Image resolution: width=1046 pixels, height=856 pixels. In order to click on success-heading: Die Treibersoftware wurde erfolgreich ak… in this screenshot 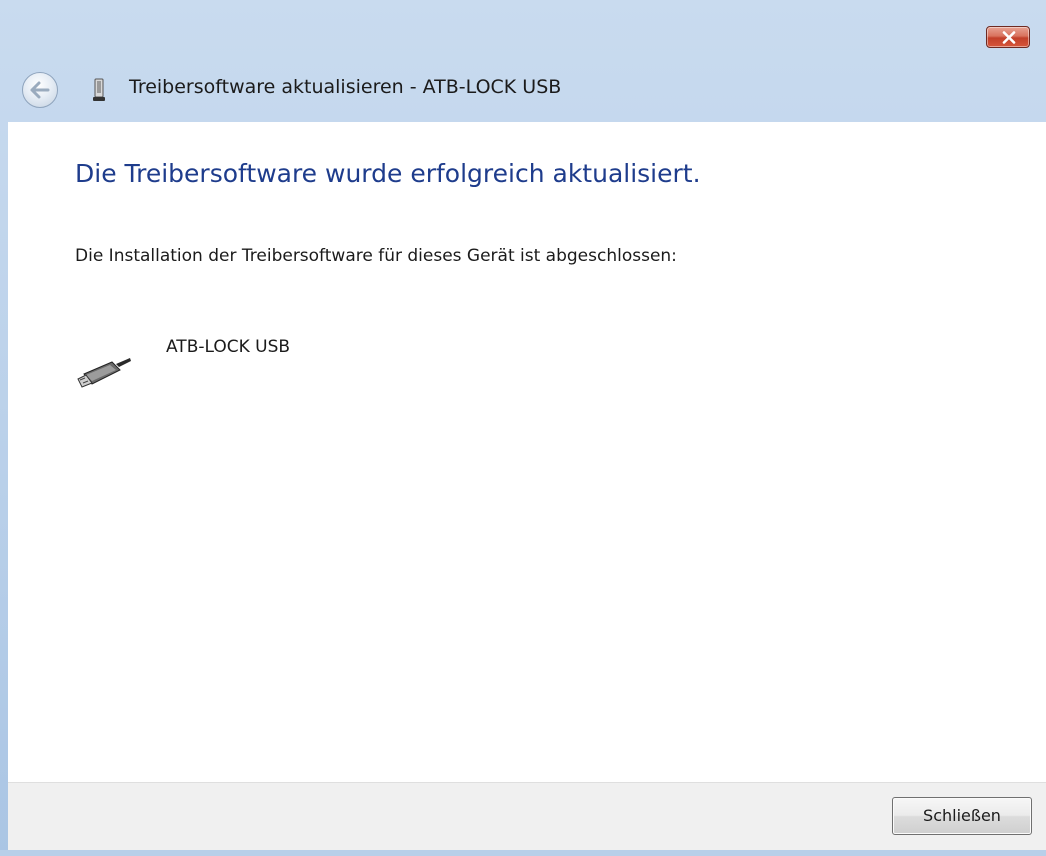, I will do `click(388, 173)`.